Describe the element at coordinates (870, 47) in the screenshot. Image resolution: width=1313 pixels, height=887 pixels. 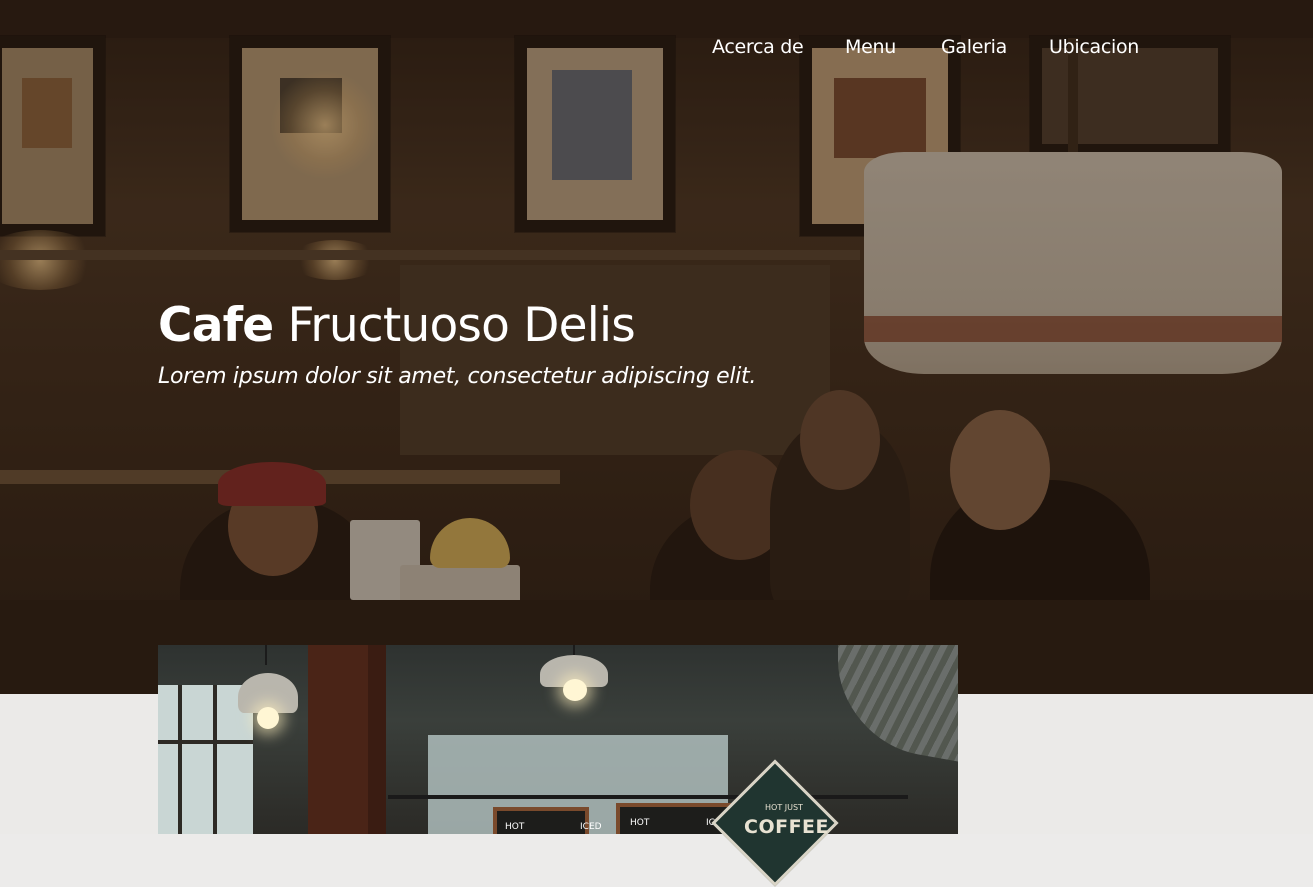
I see `nav-link-menu: Menu` at that location.